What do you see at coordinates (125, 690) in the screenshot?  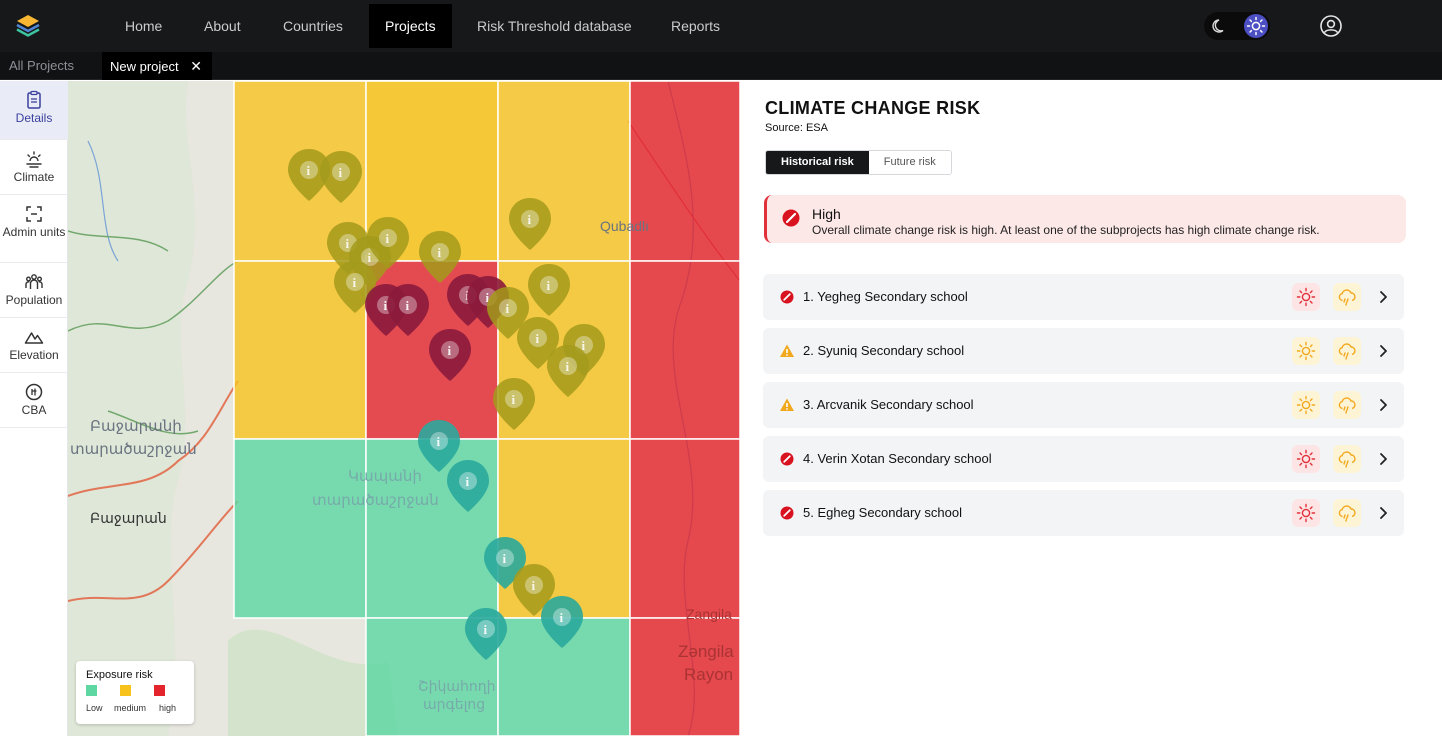 I see `legend-swatch-medium` at bounding box center [125, 690].